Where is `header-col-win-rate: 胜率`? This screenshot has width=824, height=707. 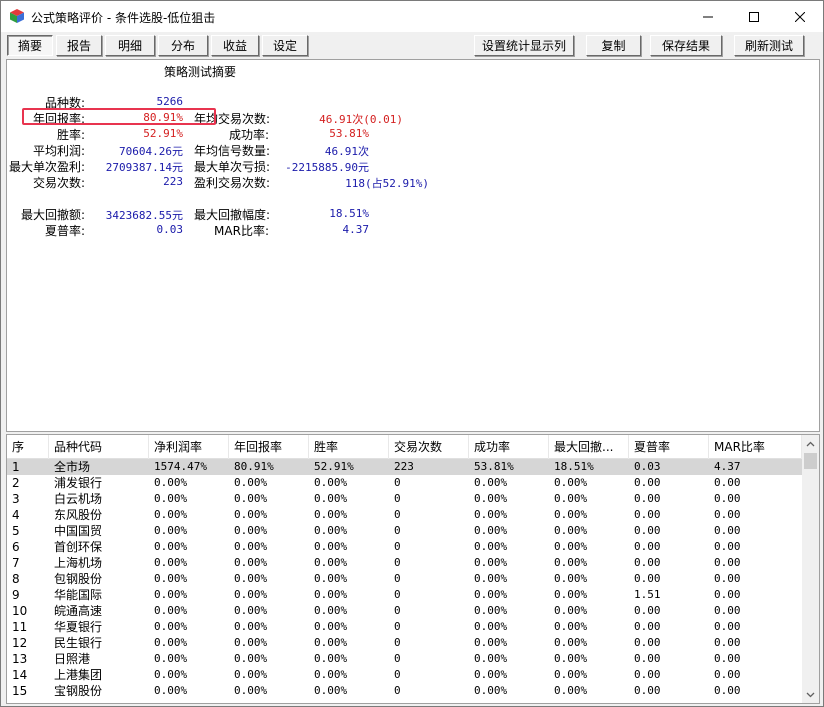
header-col-win-rate: 胜率 is located at coordinates (349, 447).